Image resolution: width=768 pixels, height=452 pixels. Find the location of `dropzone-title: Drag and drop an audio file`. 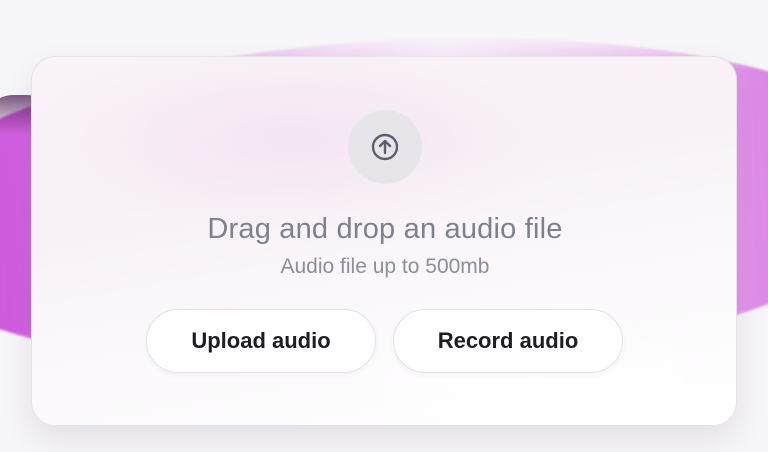

dropzone-title: Drag and drop an audio file is located at coordinates (385, 229).